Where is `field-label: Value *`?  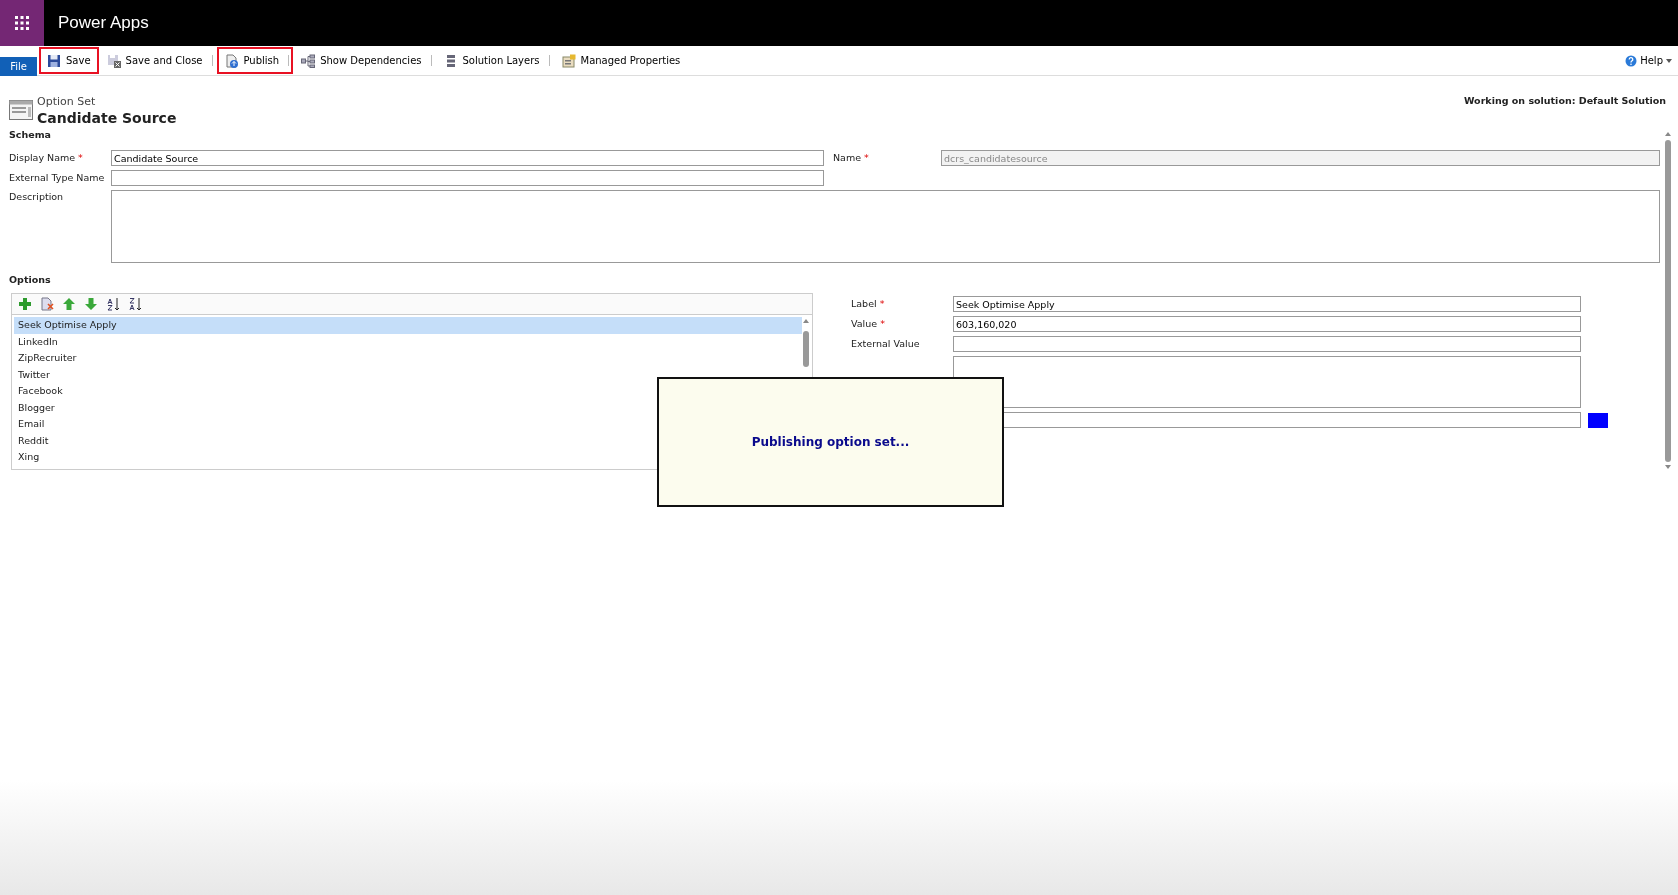 field-label: Value * is located at coordinates (868, 324).